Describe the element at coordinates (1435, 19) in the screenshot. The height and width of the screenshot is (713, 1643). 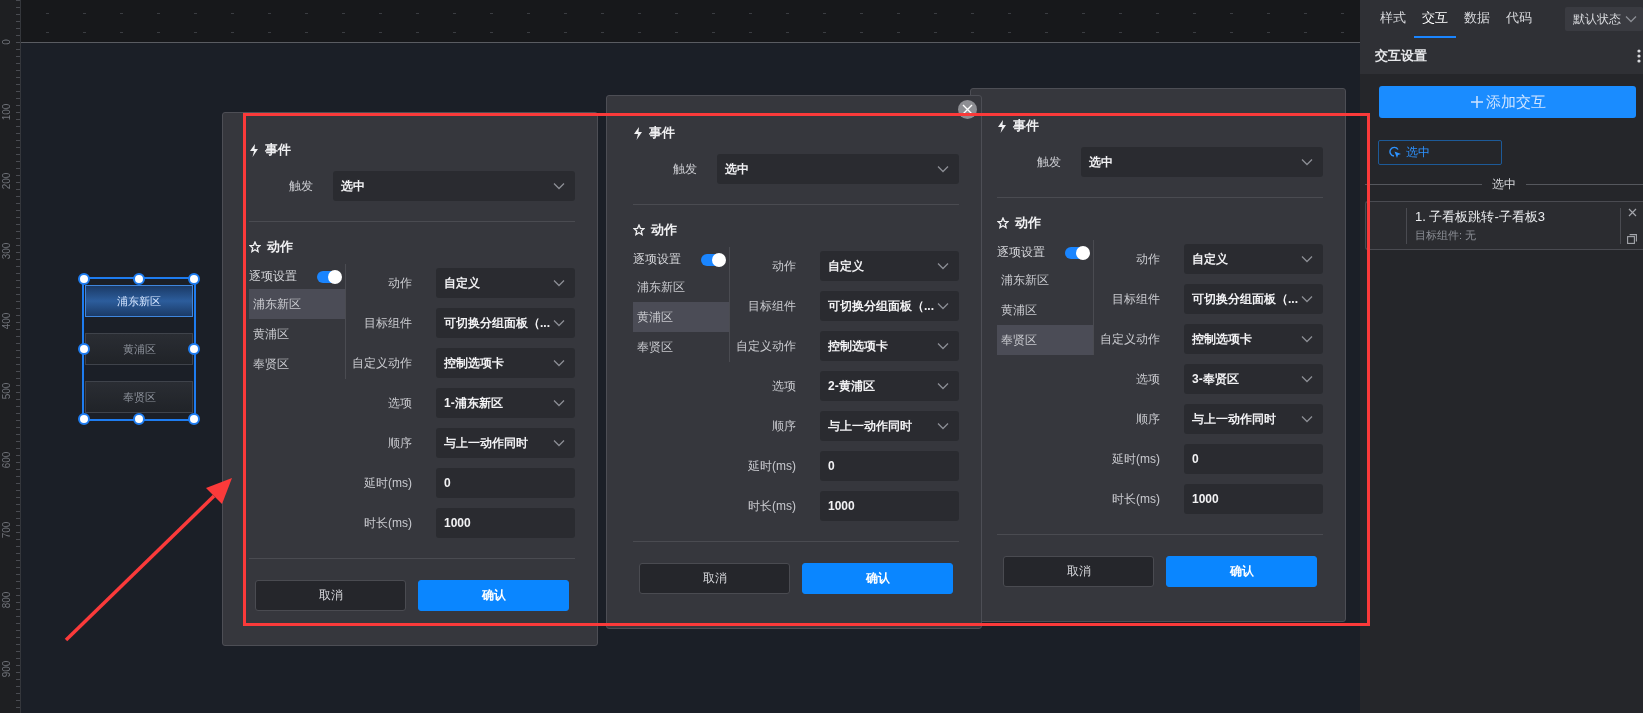
I see `panel-tab: 交互` at that location.